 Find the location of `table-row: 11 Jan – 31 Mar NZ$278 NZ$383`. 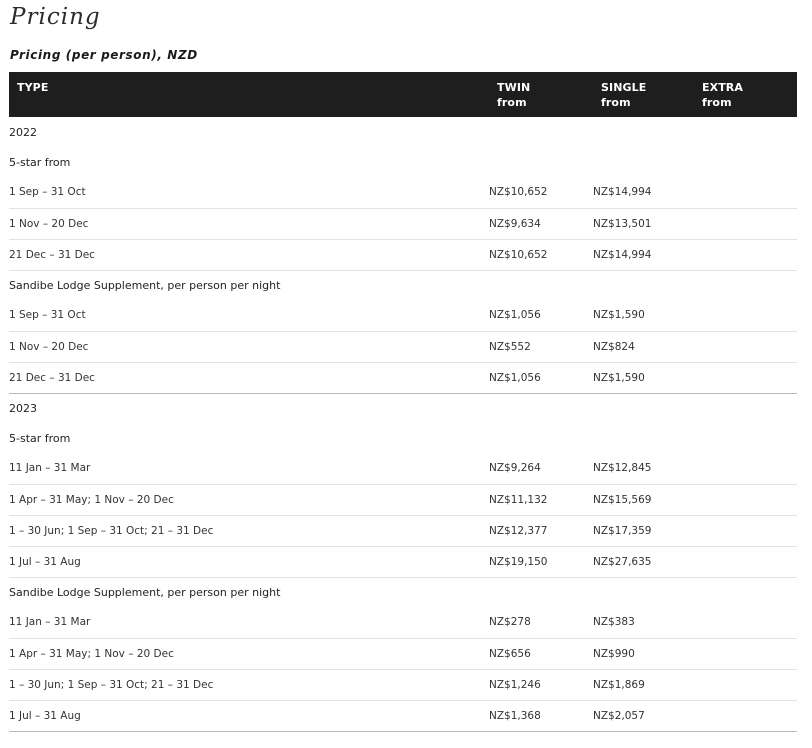

table-row: 11 Jan – 31 Mar NZ$278 NZ$383 is located at coordinates (403, 623).